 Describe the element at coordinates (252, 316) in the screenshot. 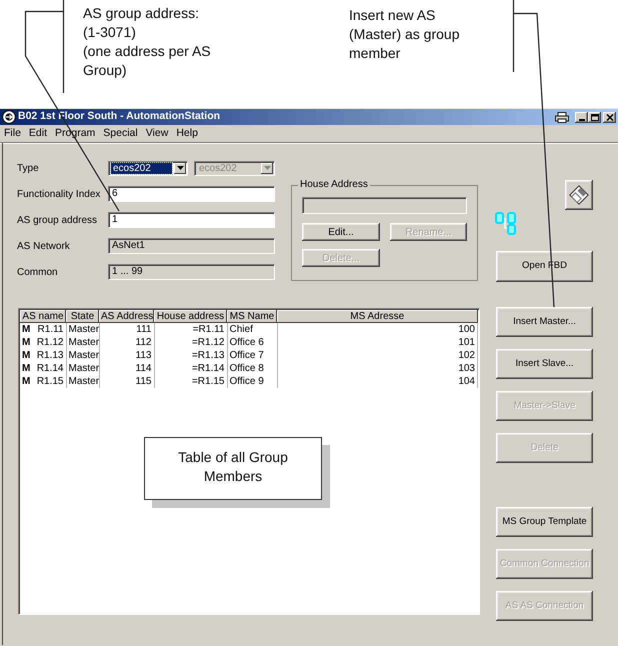

I see `column-header: MS Name` at that location.